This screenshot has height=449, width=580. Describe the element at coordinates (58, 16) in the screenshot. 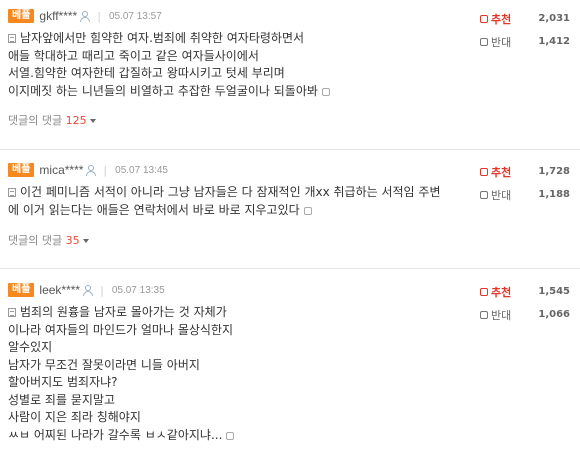

I see `username: gkff****` at that location.